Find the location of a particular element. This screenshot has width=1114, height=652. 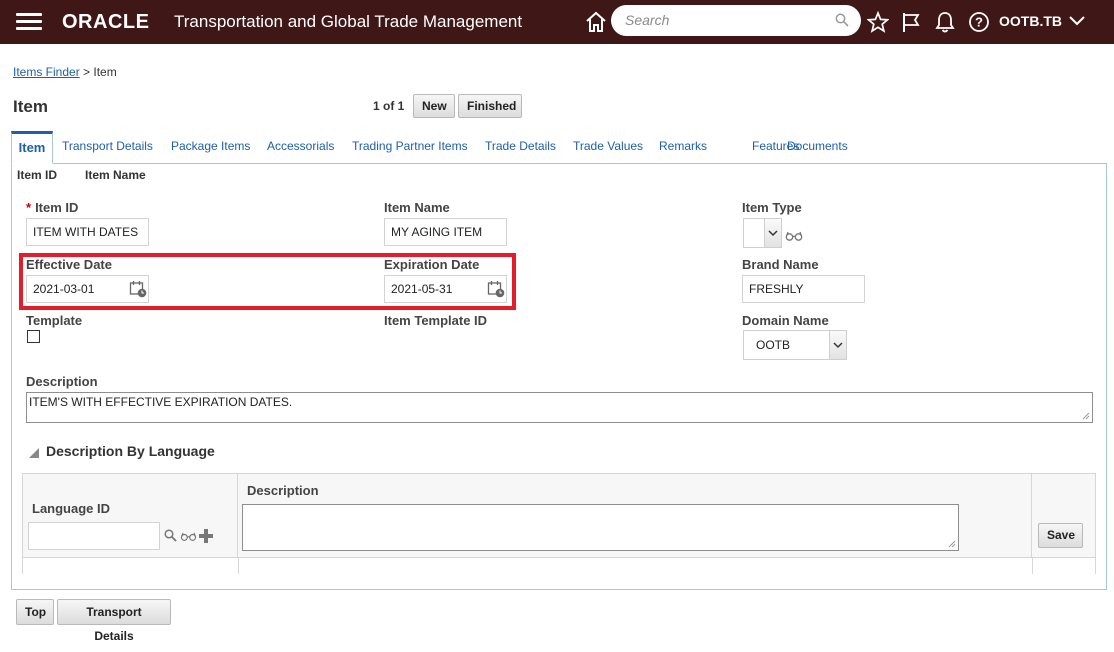

tab-package-items: Package Items is located at coordinates (210, 146).